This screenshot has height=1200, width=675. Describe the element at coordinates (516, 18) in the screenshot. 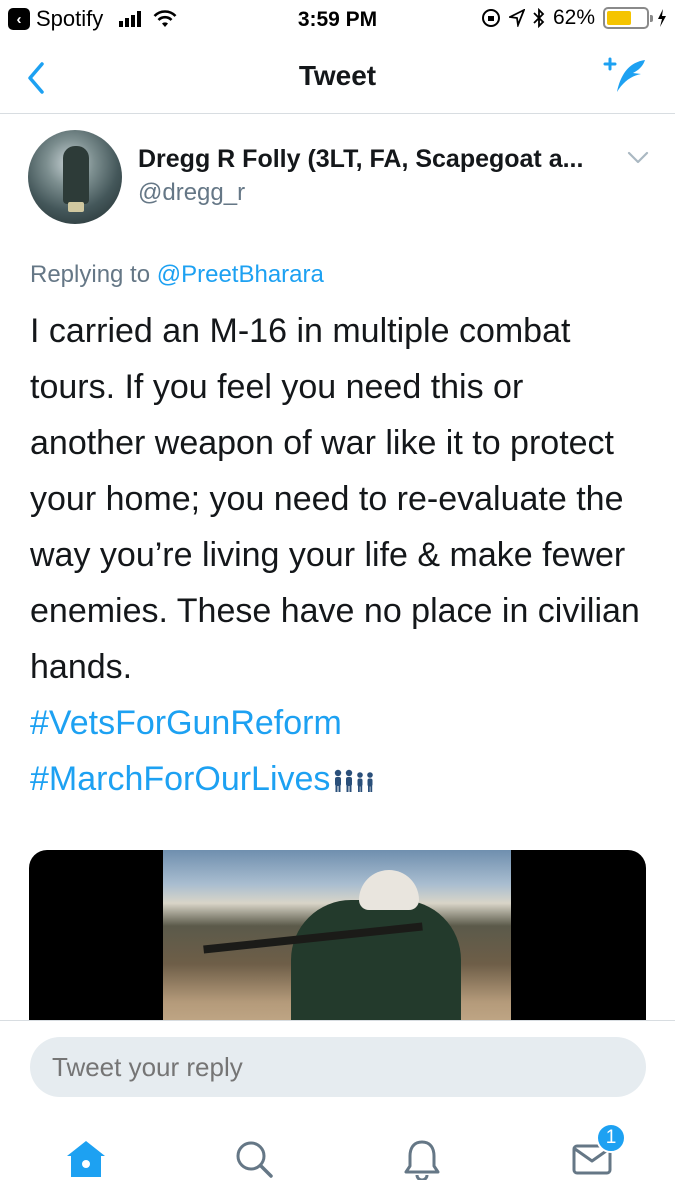

I see `location-icon` at that location.